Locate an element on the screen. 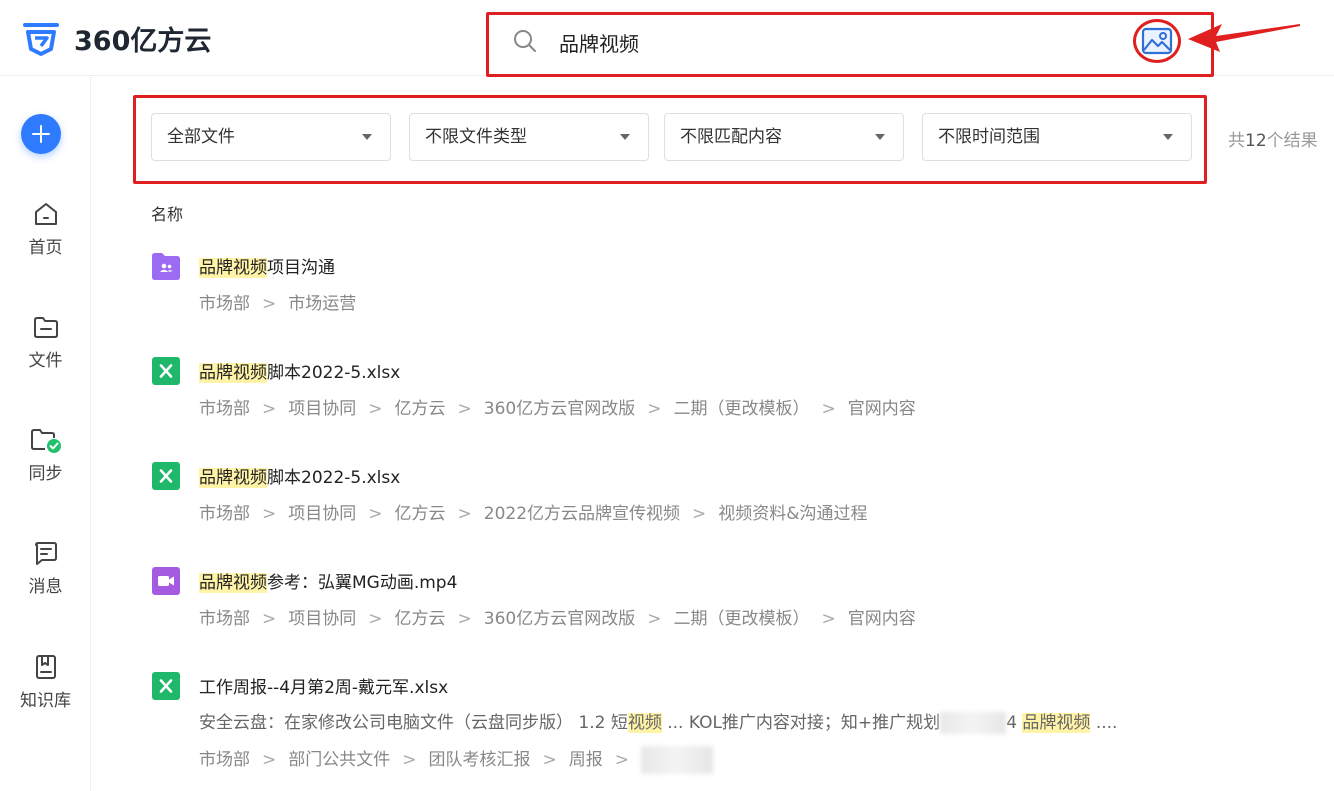 The height and width of the screenshot is (791, 1334). result-count-prefix: 共 is located at coordinates (1236, 141).